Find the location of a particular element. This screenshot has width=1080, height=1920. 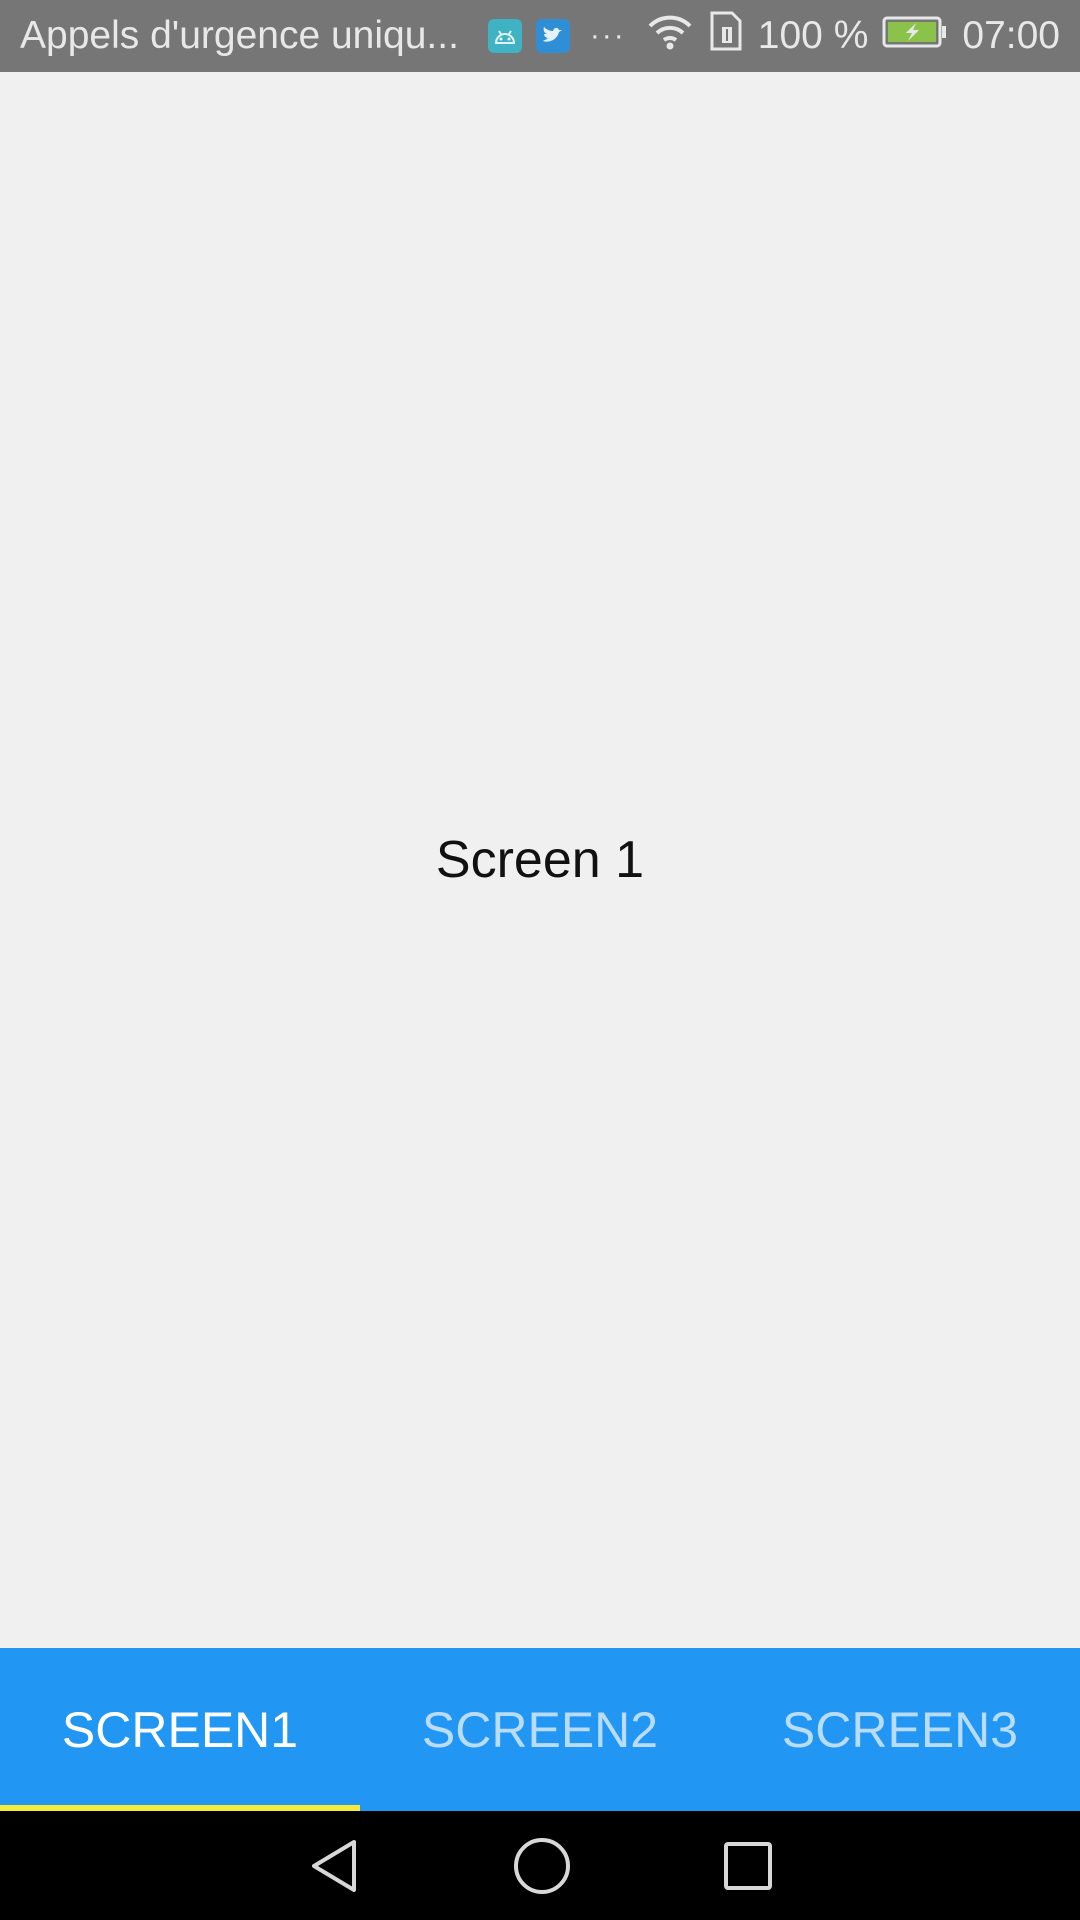

status-icons: ··· 100 % 07:00 is located at coordinates (773, 36).